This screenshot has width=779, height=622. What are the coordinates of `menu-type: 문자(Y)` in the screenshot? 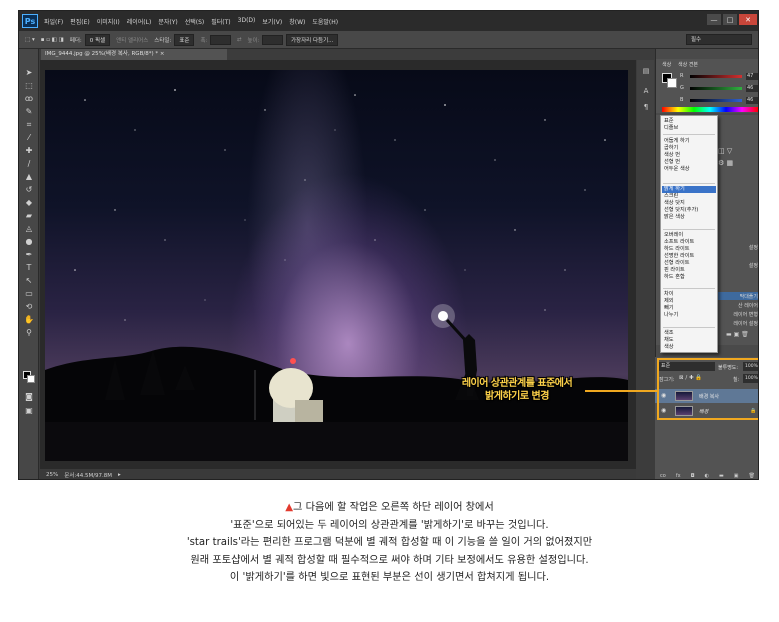 It's located at (167, 21).